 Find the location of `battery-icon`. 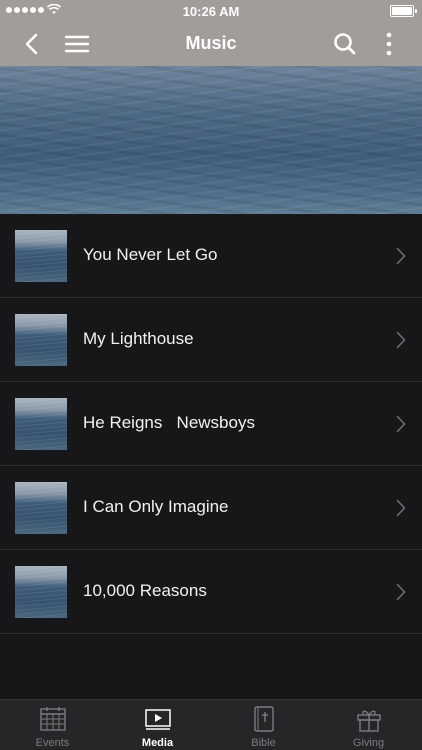

battery-icon is located at coordinates (403, 11).